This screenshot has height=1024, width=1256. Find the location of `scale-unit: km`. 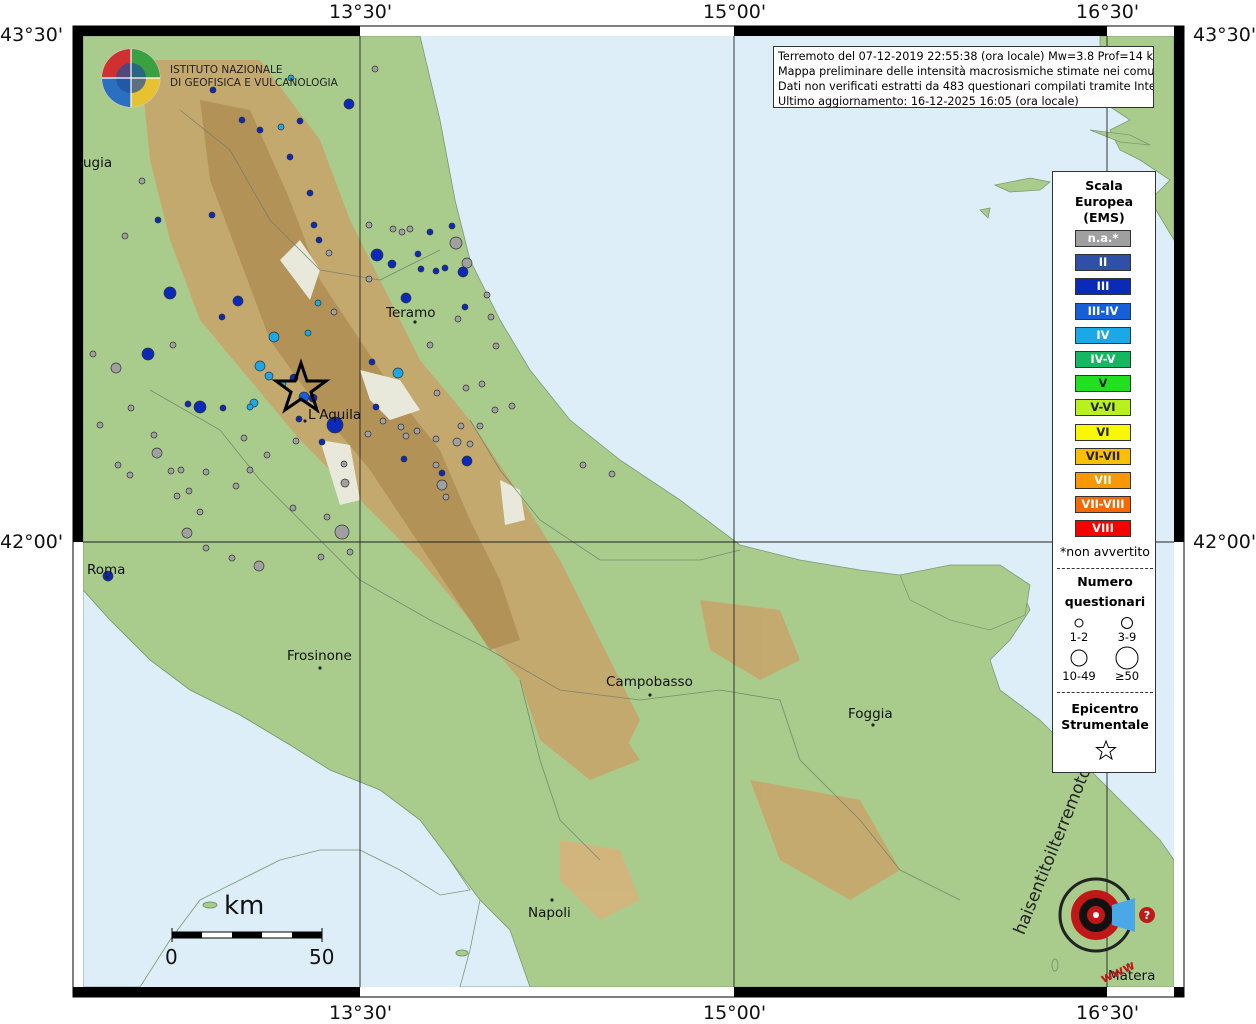

scale-unit: km is located at coordinates (244, 906).